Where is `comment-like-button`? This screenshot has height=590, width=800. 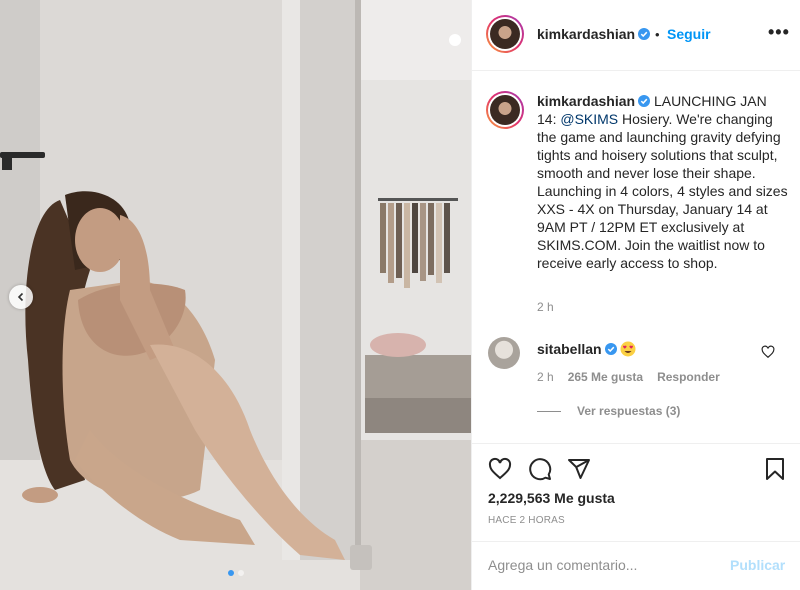 comment-like-button is located at coordinates (768, 352).